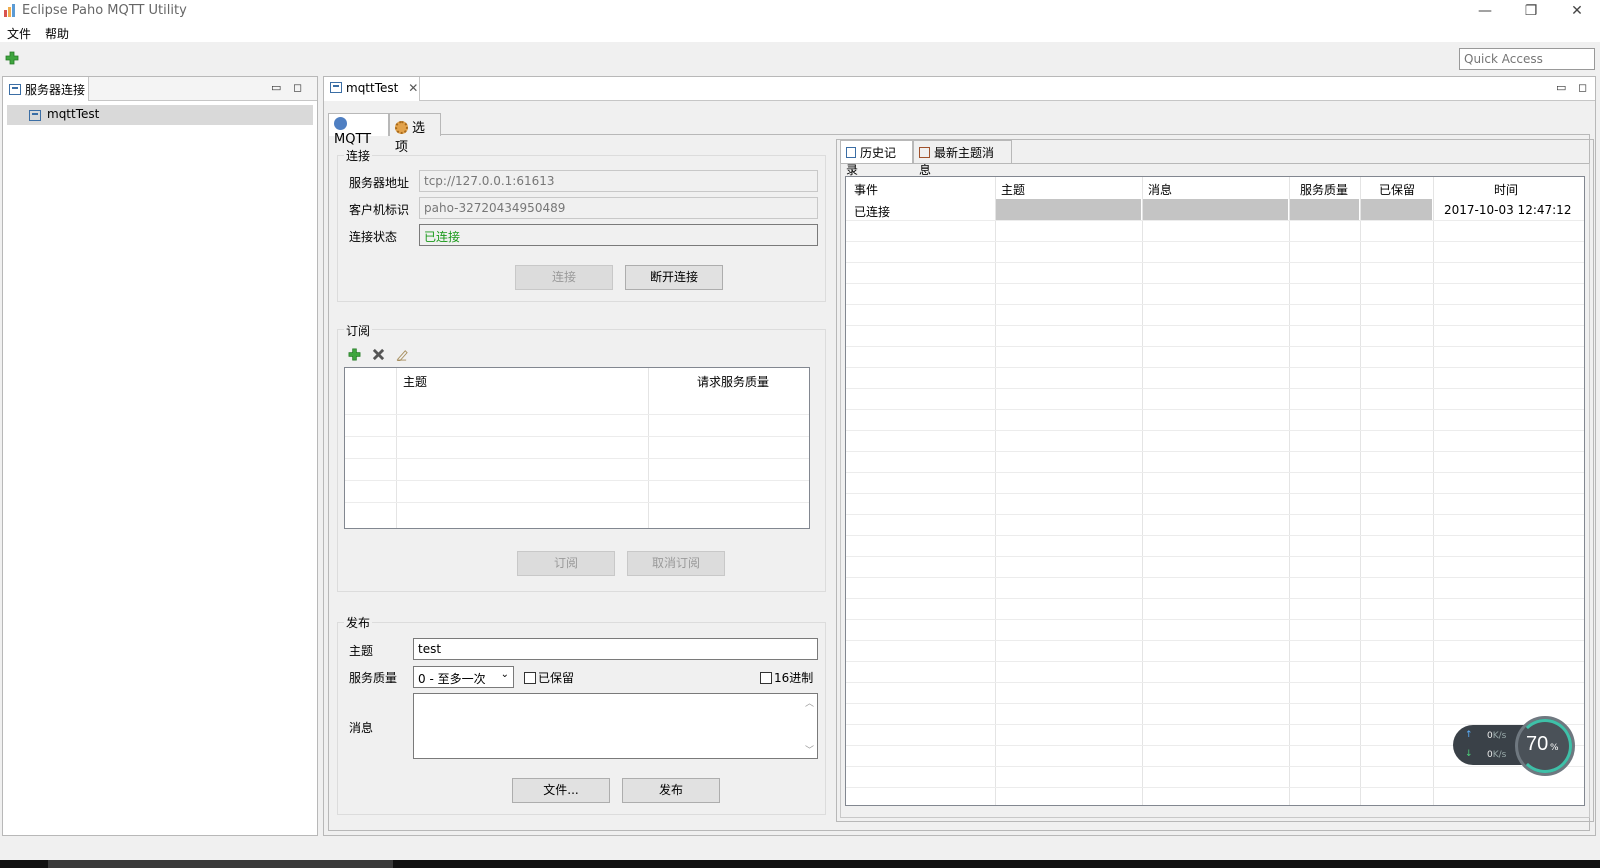 The height and width of the screenshot is (868, 1600). What do you see at coordinates (35, 115) in the screenshot?
I see `connection-icon` at bounding box center [35, 115].